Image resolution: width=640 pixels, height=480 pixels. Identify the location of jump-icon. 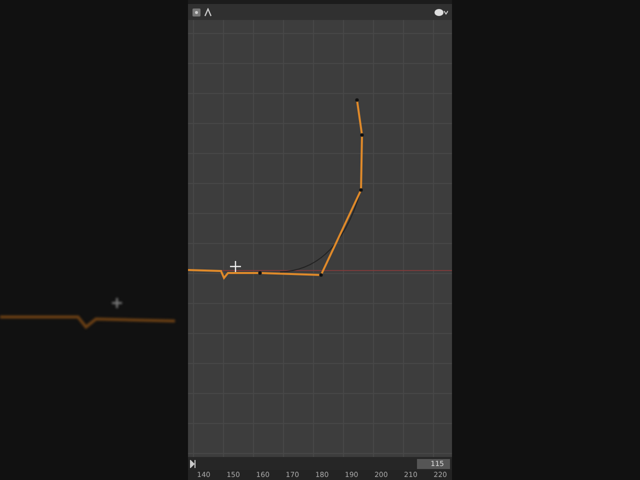
(193, 464).